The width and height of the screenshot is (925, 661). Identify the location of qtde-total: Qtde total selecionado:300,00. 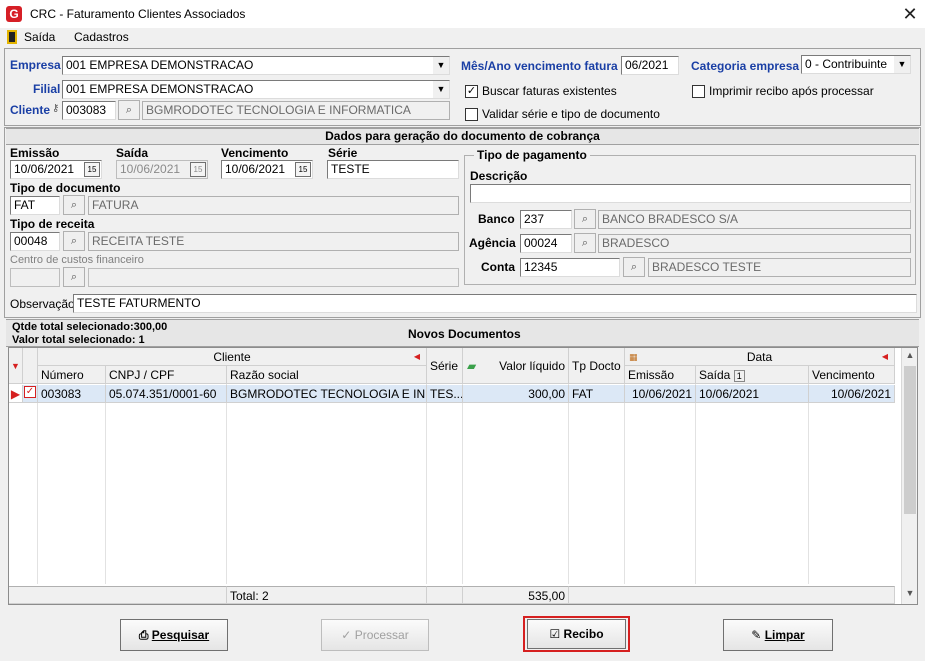
(90, 327).